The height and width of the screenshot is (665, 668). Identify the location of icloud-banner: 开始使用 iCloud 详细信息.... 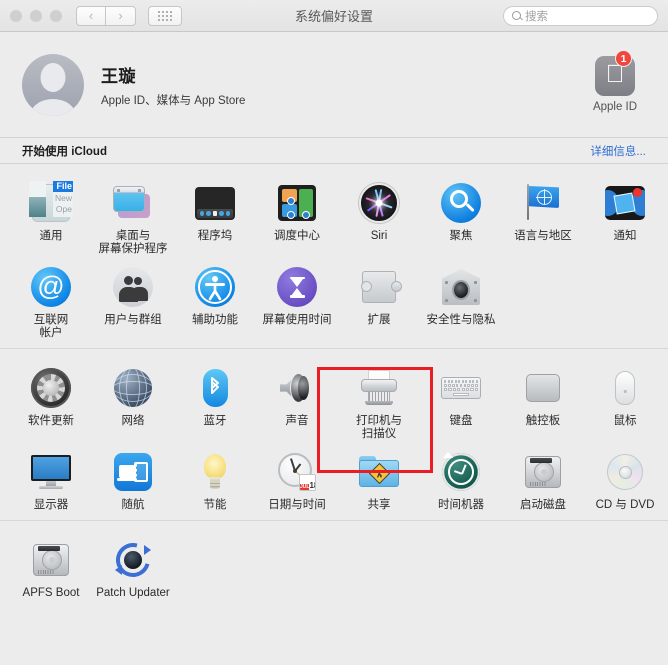
(334, 150).